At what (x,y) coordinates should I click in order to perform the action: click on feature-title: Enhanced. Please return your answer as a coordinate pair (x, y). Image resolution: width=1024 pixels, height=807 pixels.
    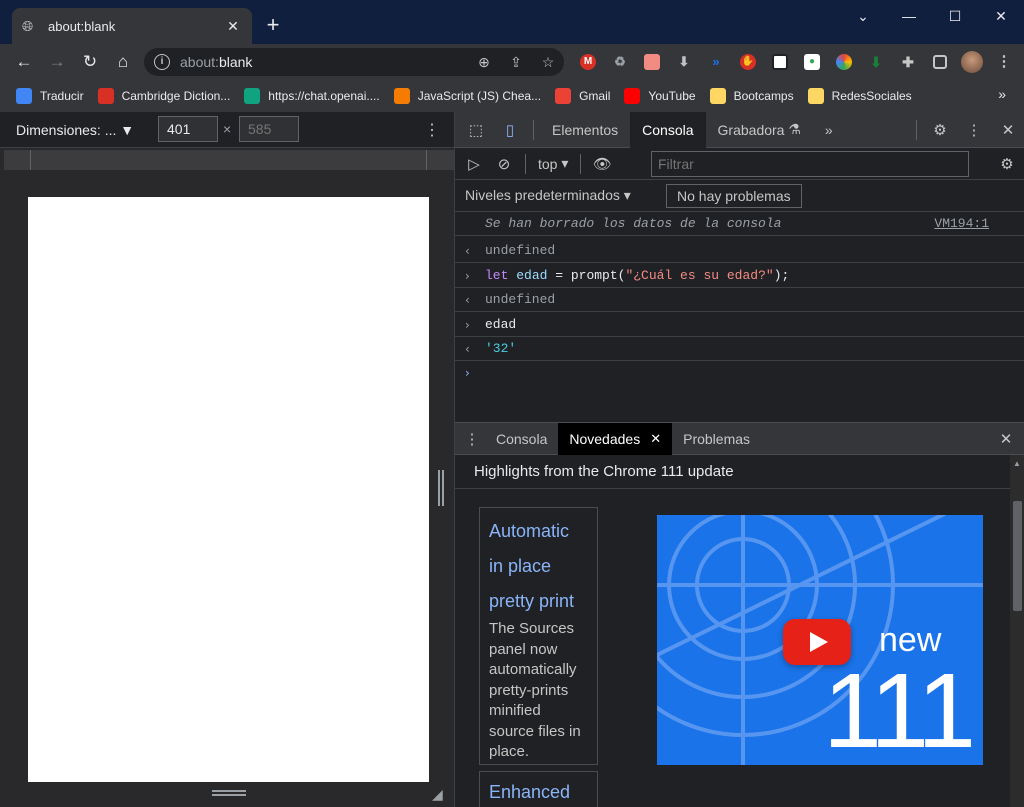
    Looking at the image, I should click on (538, 792).